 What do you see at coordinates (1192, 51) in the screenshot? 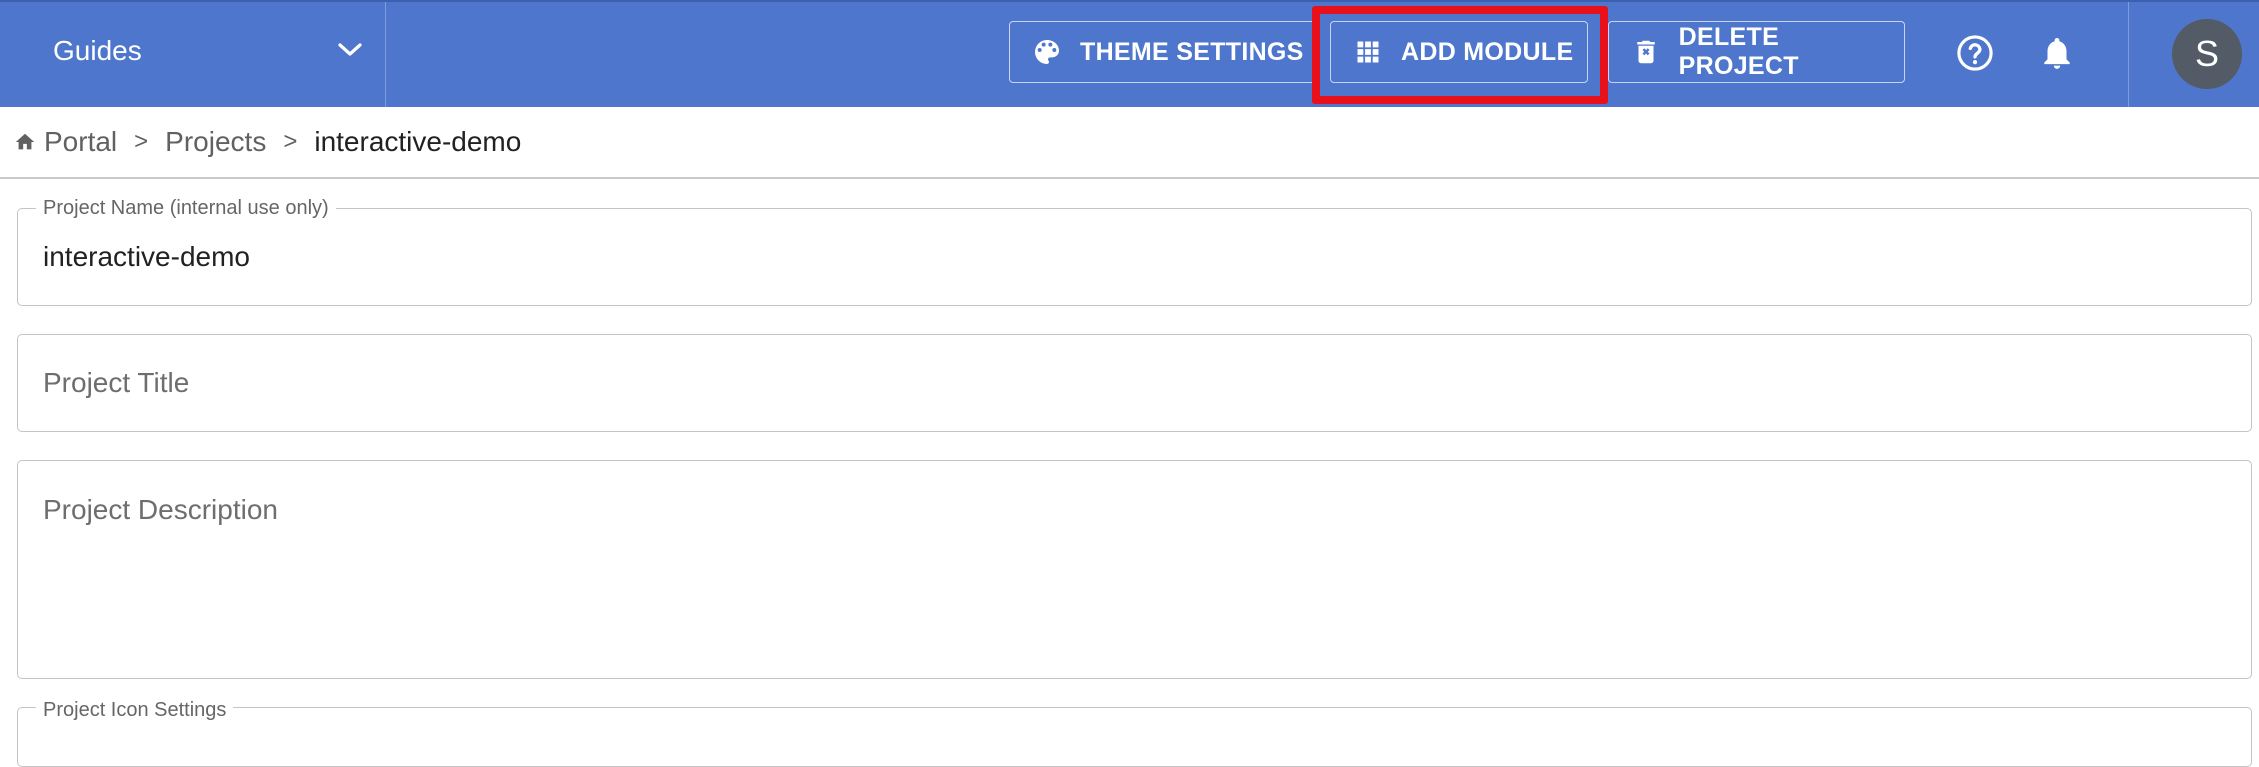
I see `theme-settings-label: THEME SETTINGS` at bounding box center [1192, 51].